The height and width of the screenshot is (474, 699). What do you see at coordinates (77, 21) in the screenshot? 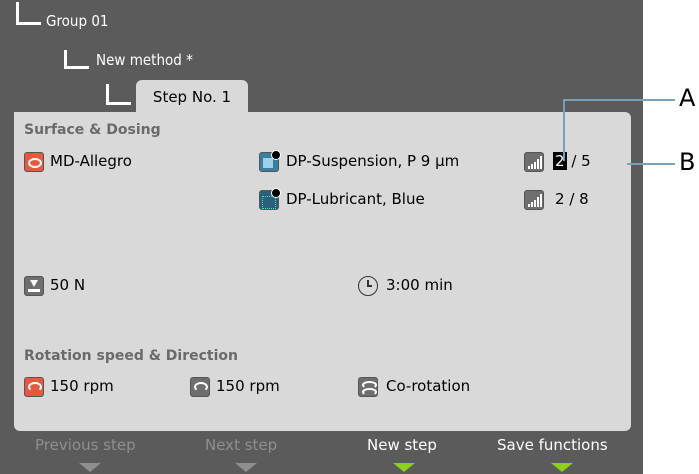
I see `tree-group: Group 01` at bounding box center [77, 21].